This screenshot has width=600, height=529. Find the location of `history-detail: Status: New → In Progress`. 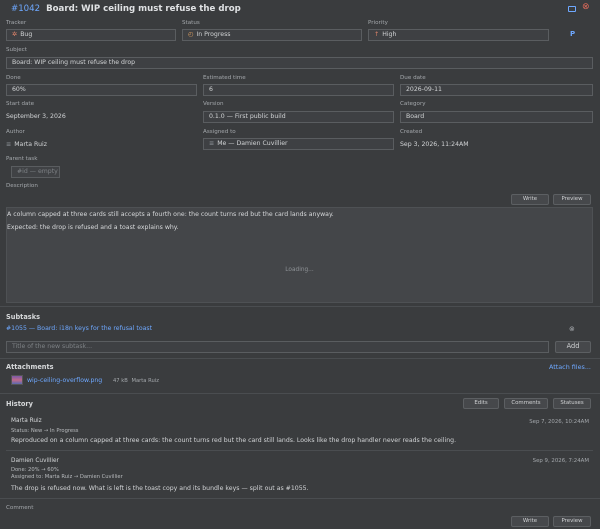

history-detail: Status: New → In Progress is located at coordinates (45, 431).